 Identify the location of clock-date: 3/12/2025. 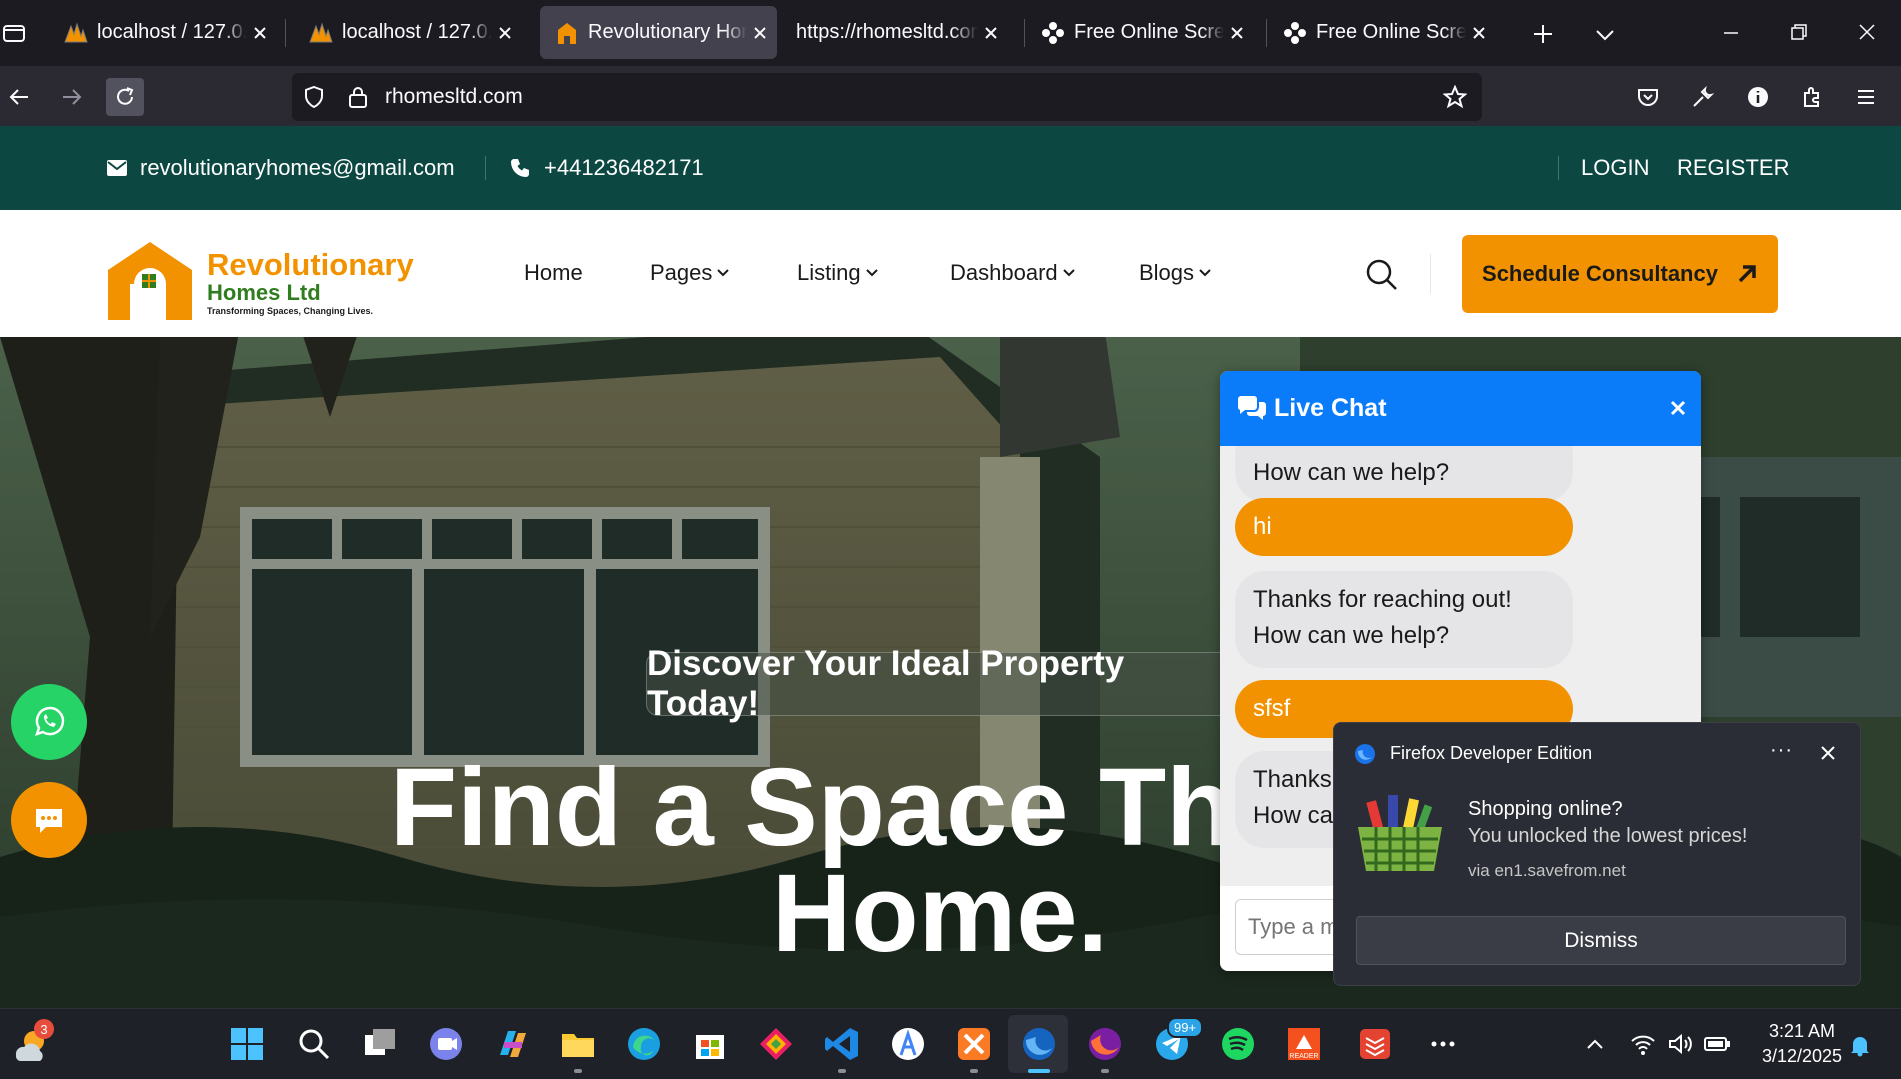
(1802, 1056).